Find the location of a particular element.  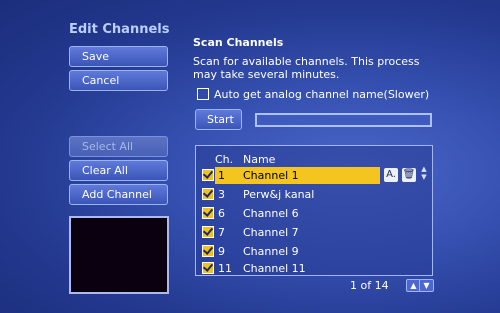

move-up-icon: ▲ is located at coordinates (424, 169).